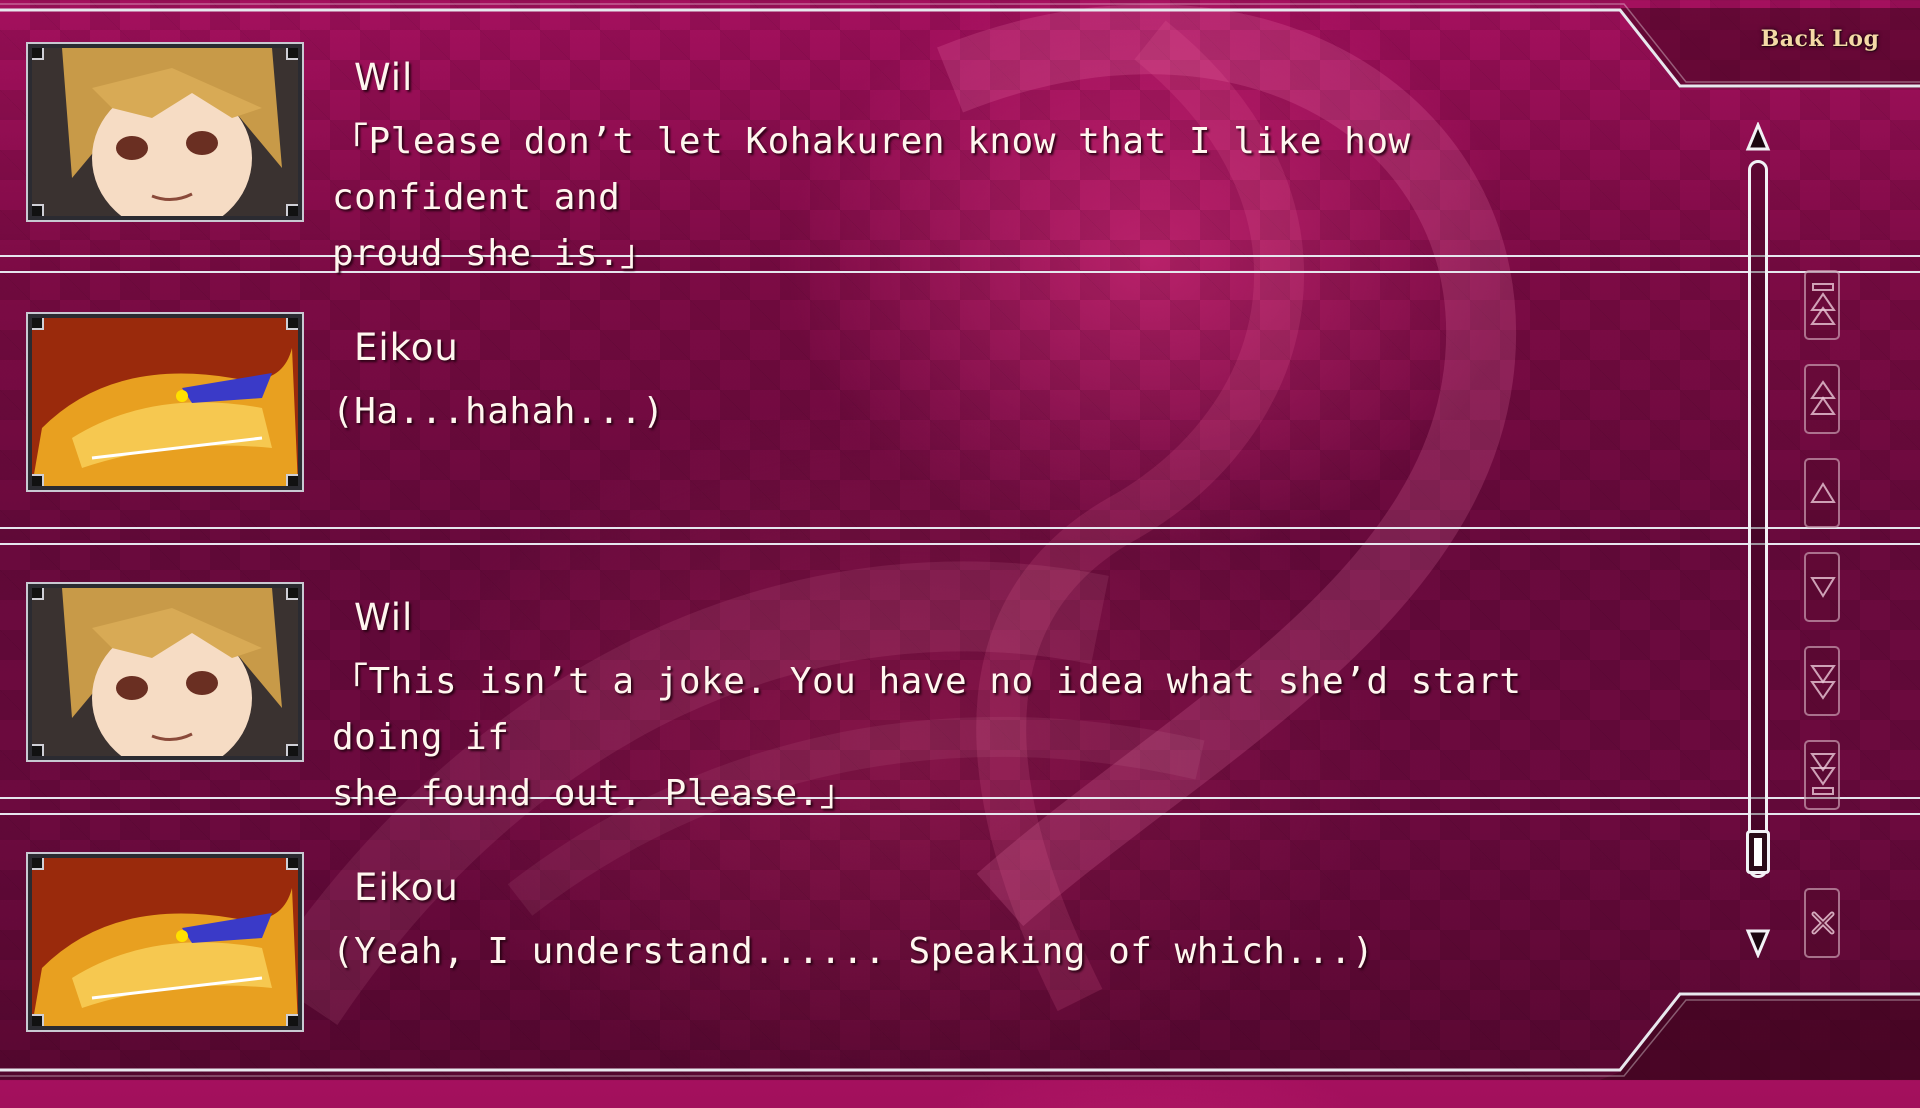  I want to click on double-down-bar-icon, so click(1823, 774).